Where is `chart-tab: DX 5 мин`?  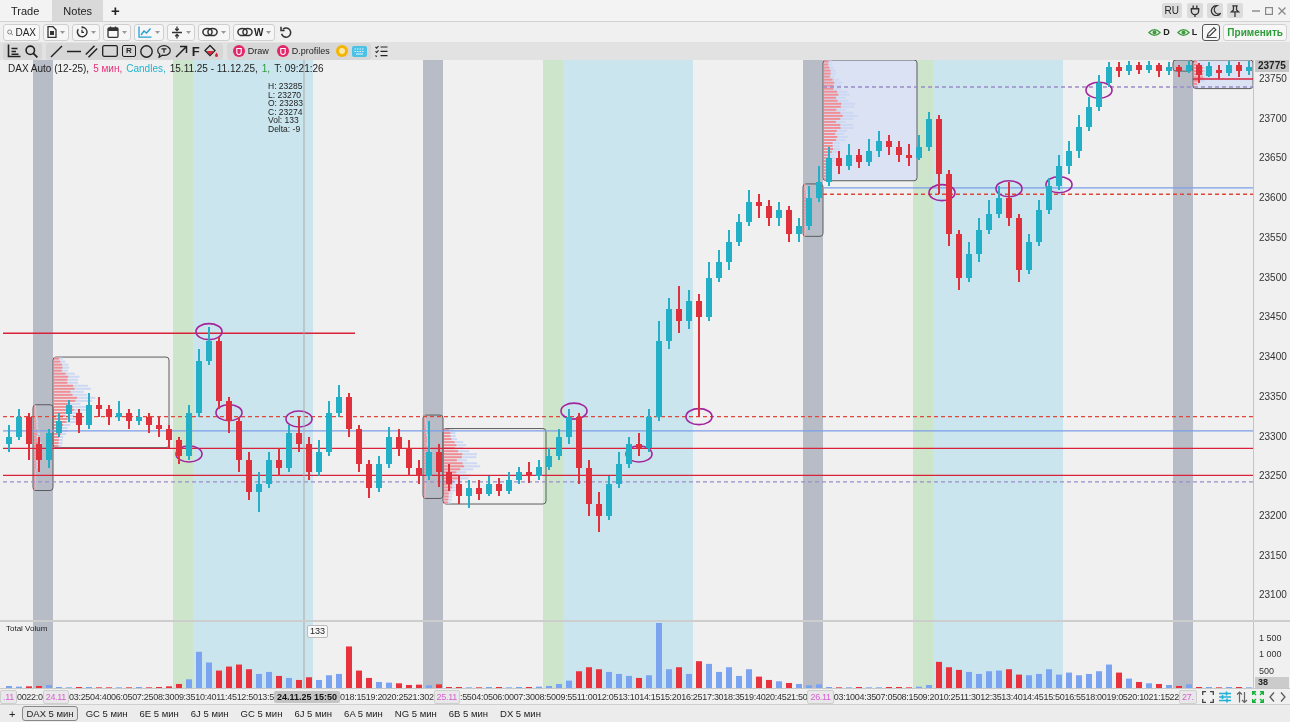 chart-tab: DX 5 мин is located at coordinates (520, 713).